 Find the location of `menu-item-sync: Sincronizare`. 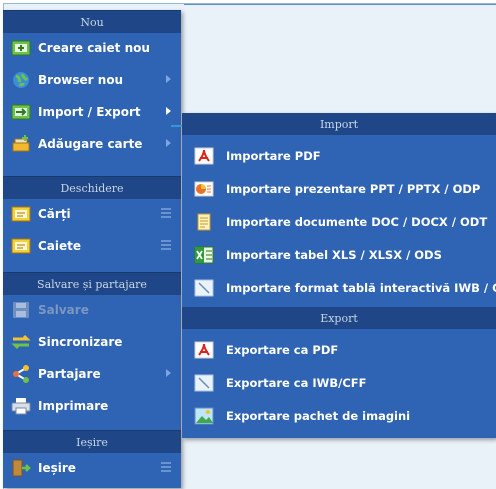

menu-item-sync: Sincronizare is located at coordinates (92, 342).